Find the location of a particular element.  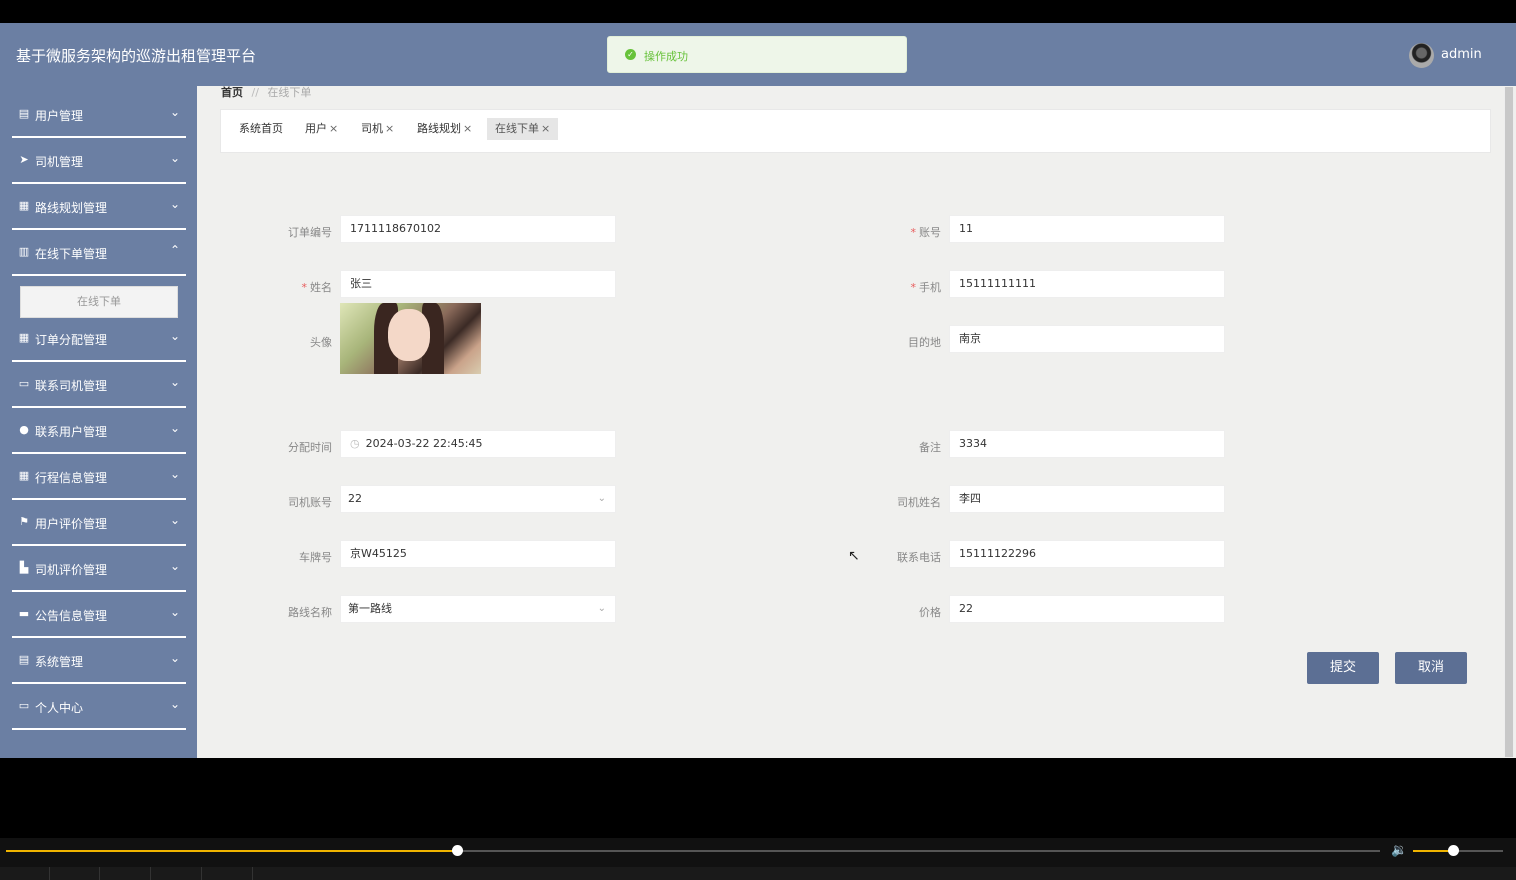

sidebar-item-system-management: ▤ 系统管理 ⌄ is located at coordinates (99, 662).